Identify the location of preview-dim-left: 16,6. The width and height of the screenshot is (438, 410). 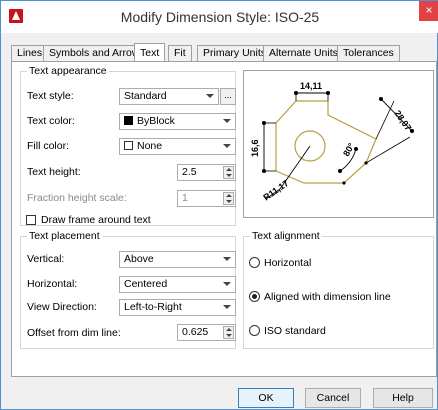
(255, 148).